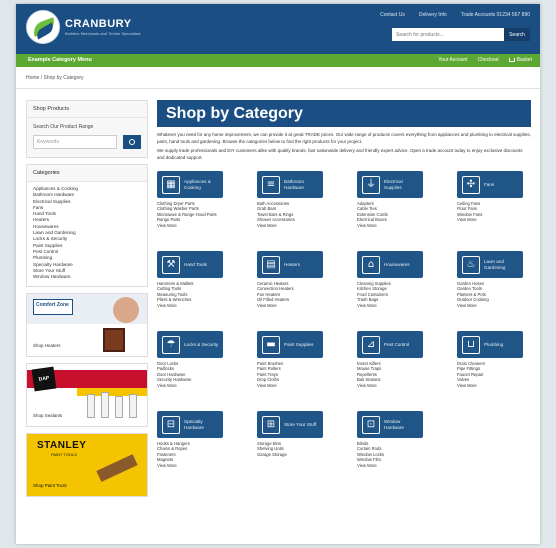 The height and width of the screenshot is (548, 556). I want to click on nav-basket: Basket, so click(520, 60).